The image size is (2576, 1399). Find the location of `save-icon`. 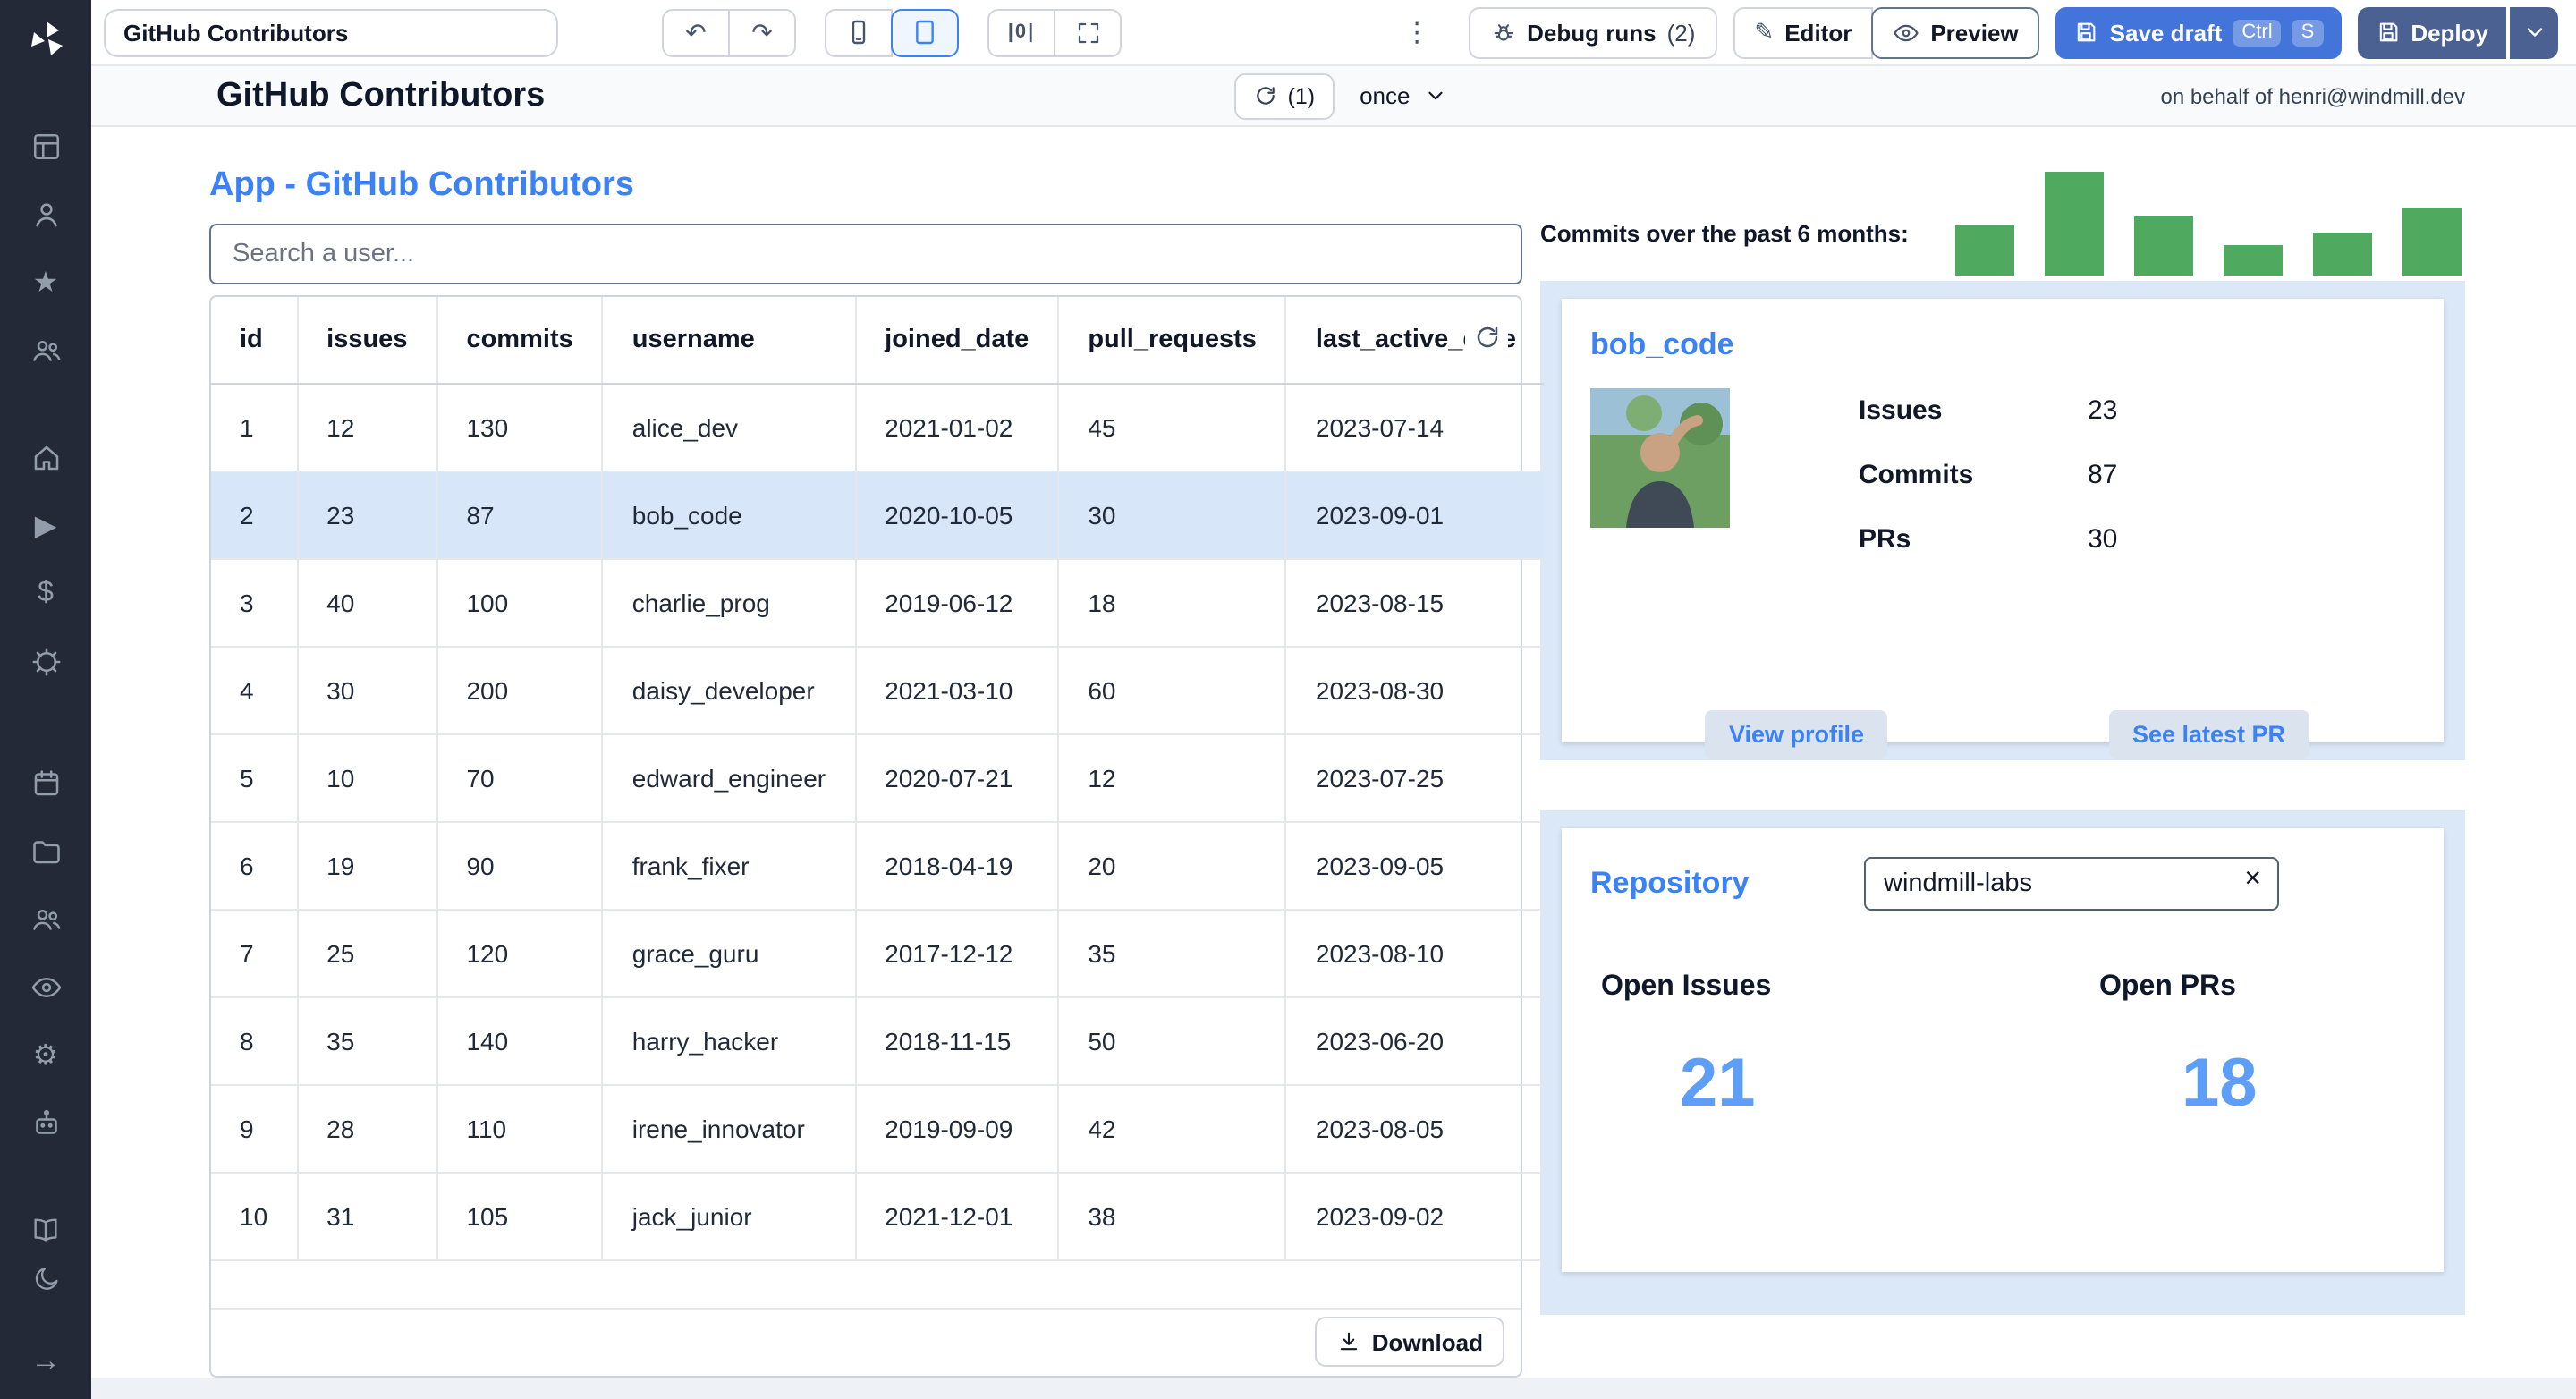

save-icon is located at coordinates (2087, 32).